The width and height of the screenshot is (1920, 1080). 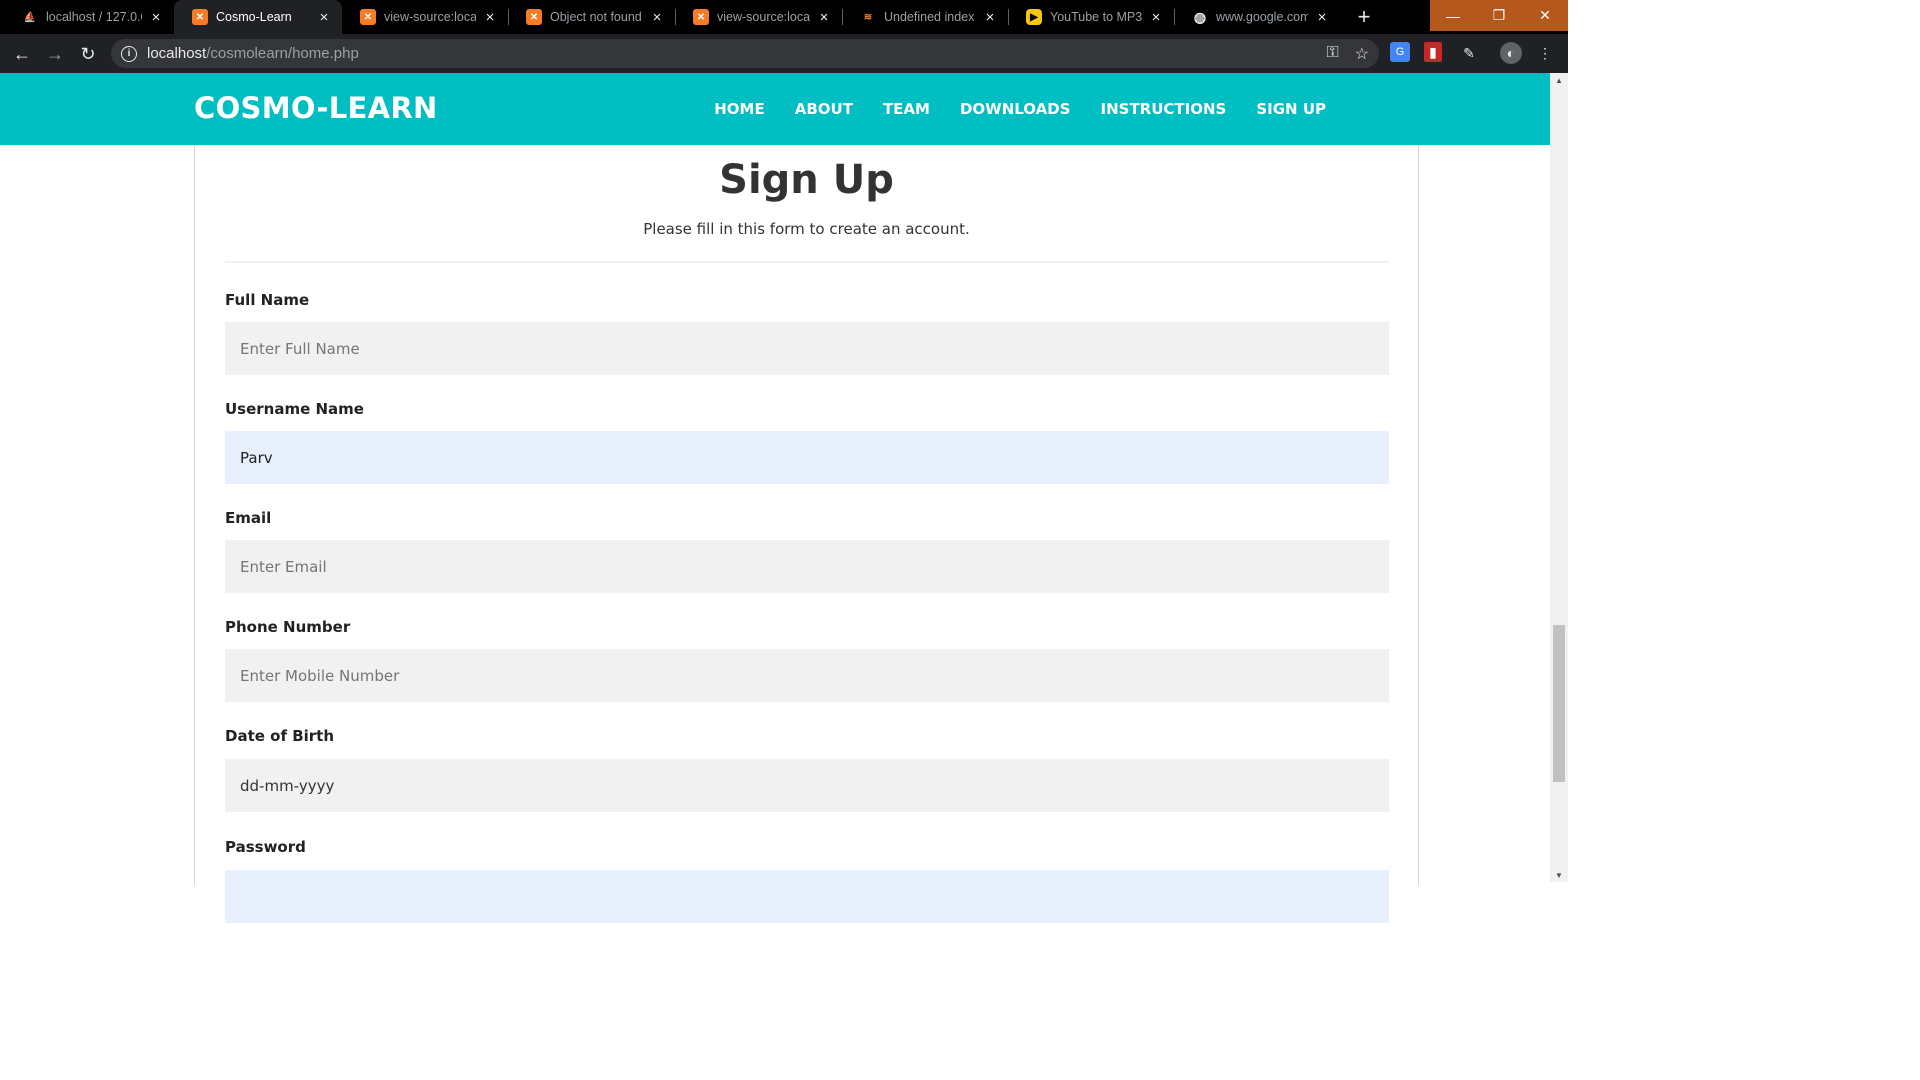 I want to click on reload-button: ↻, so click(x=88, y=54).